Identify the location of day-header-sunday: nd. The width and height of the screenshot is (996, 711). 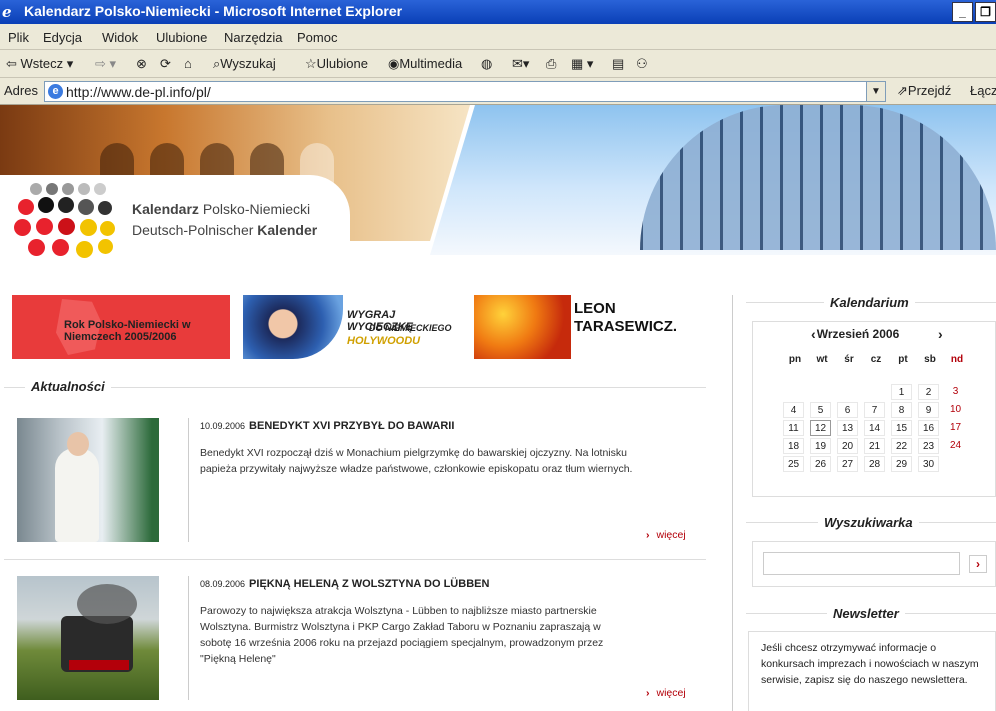
(957, 359).